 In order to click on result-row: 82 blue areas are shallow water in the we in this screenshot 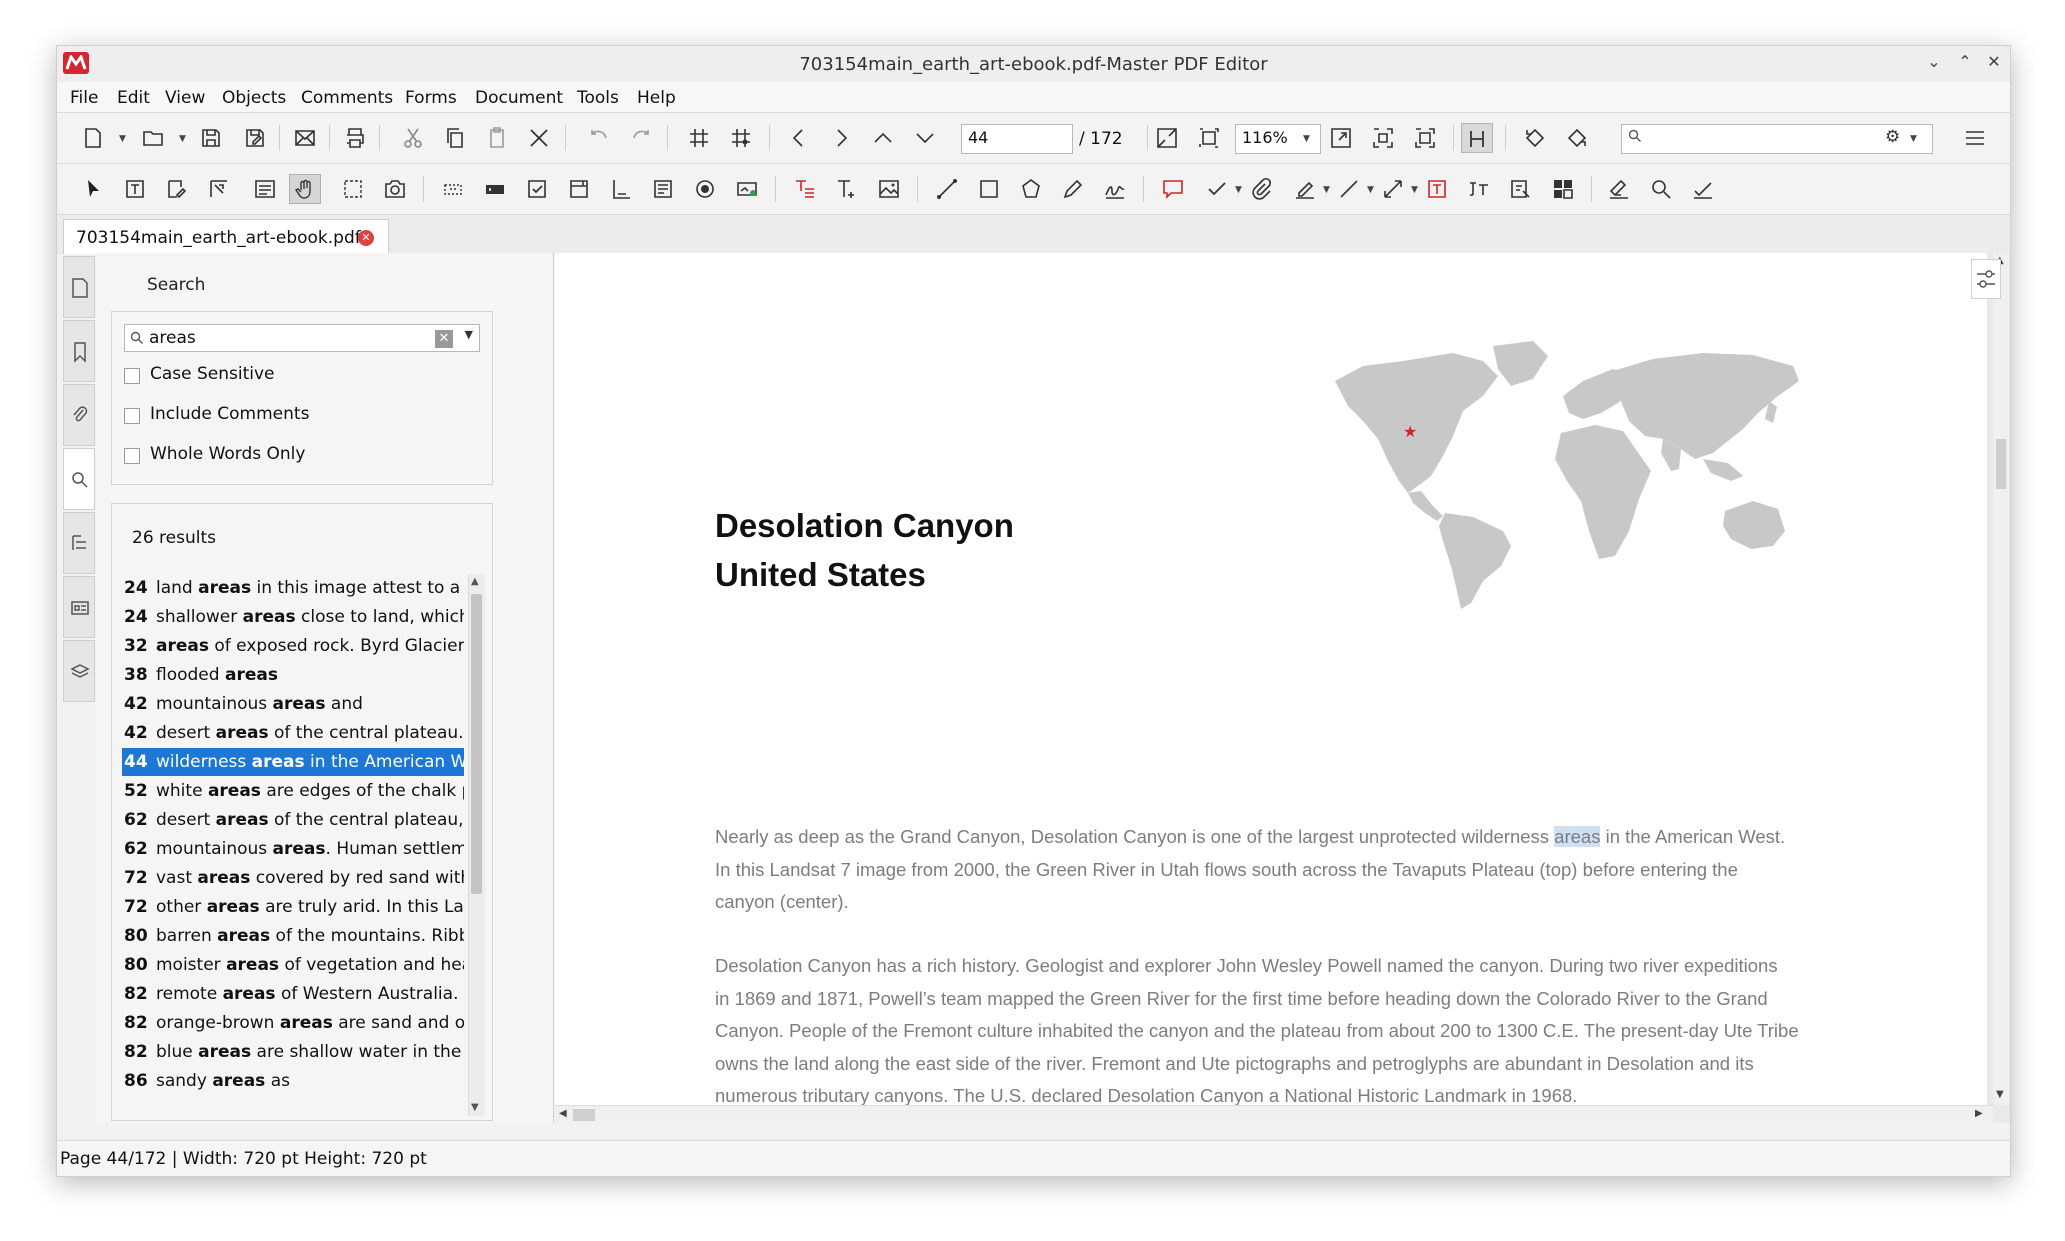, I will do `click(293, 1052)`.